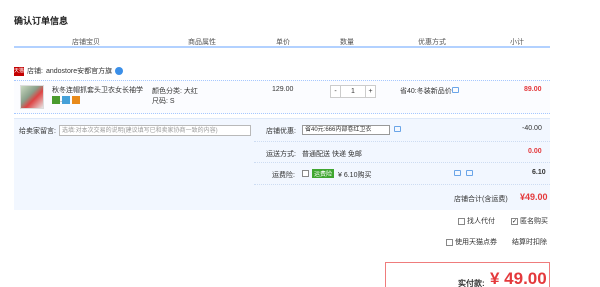 The height and width of the screenshot is (287, 600). Describe the element at coordinates (533, 89) in the screenshot. I see `item-subtotal: 89.00` at that location.